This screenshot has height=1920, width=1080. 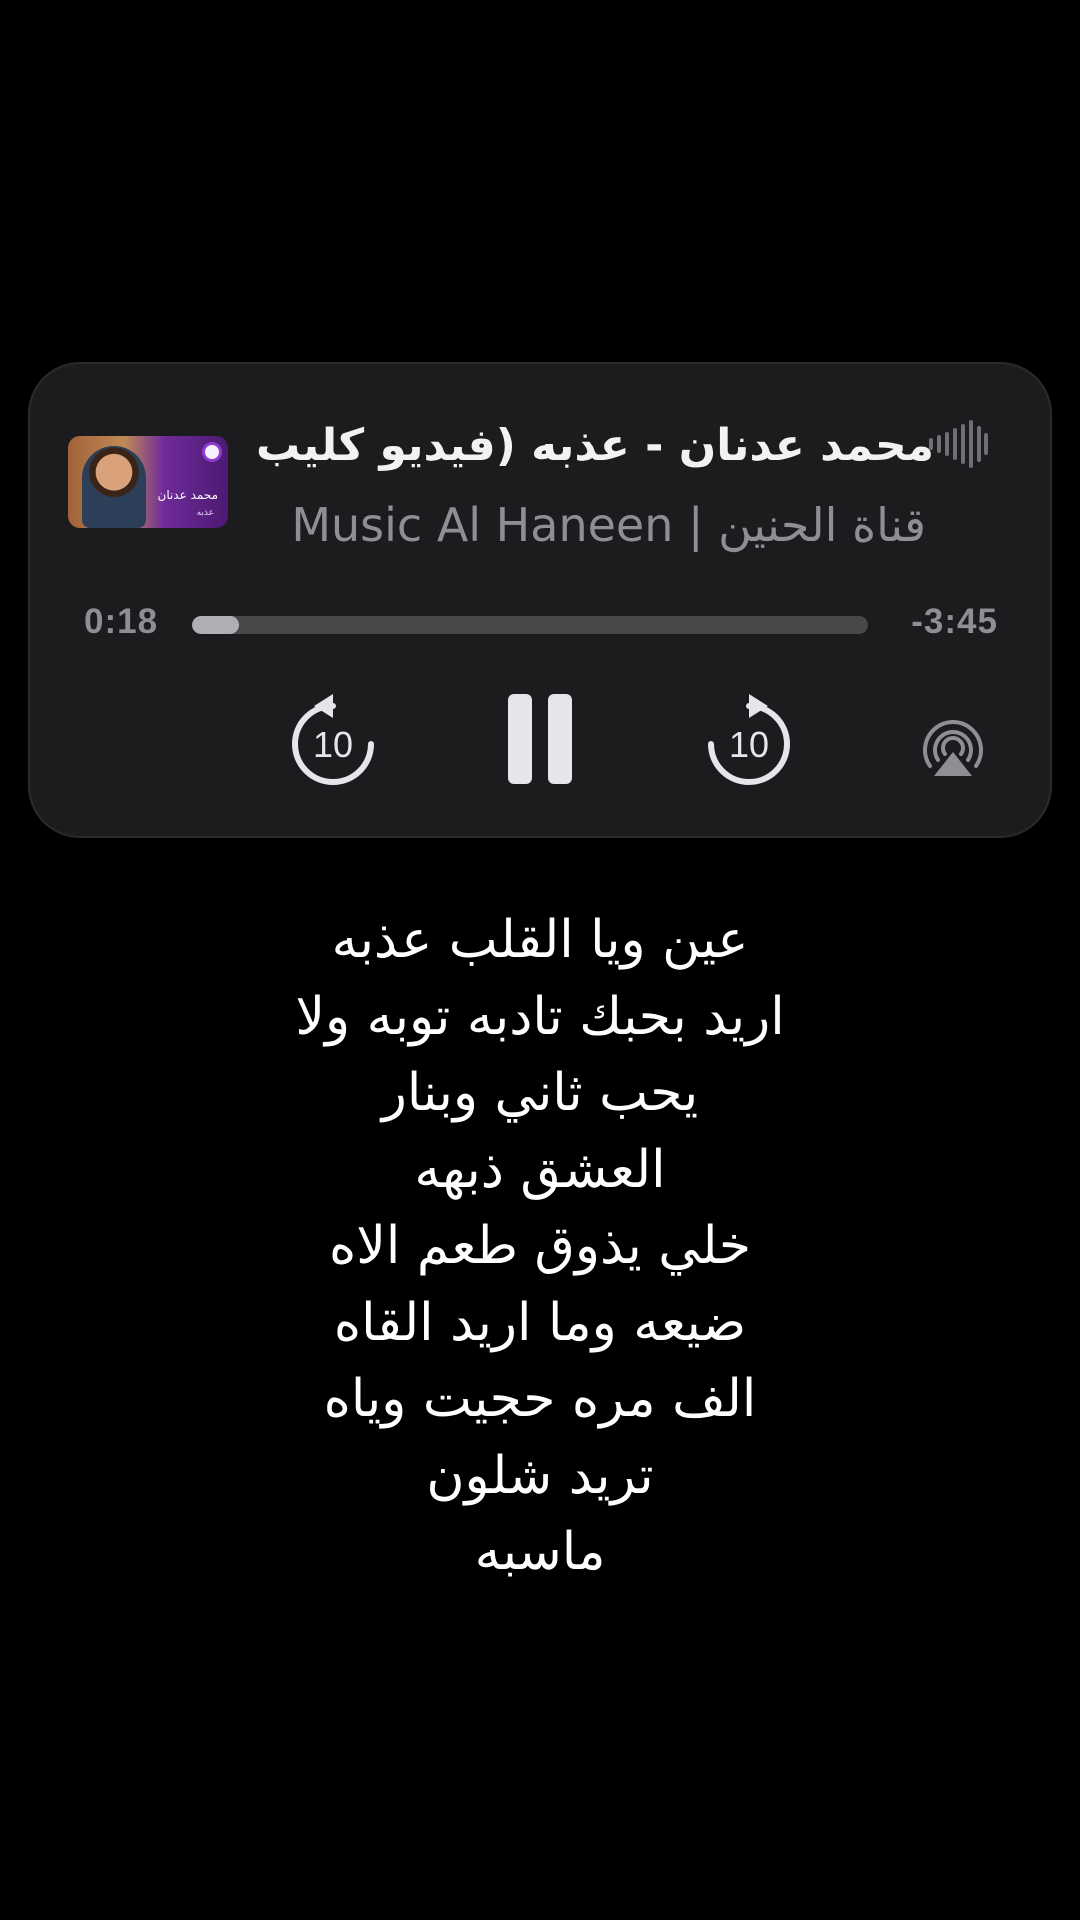 I want to click on artwork-song-text: عذبه, so click(x=205, y=513).